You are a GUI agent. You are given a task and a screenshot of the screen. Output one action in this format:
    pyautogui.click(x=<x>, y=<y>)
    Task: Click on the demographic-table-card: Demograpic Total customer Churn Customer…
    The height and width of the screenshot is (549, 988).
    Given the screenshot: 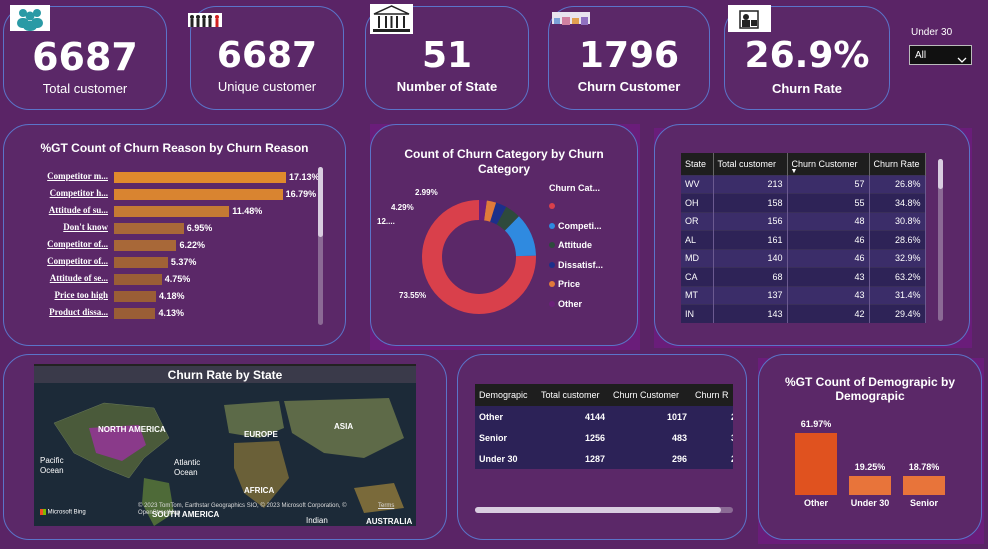 What is the action you would take?
    pyautogui.click(x=602, y=447)
    